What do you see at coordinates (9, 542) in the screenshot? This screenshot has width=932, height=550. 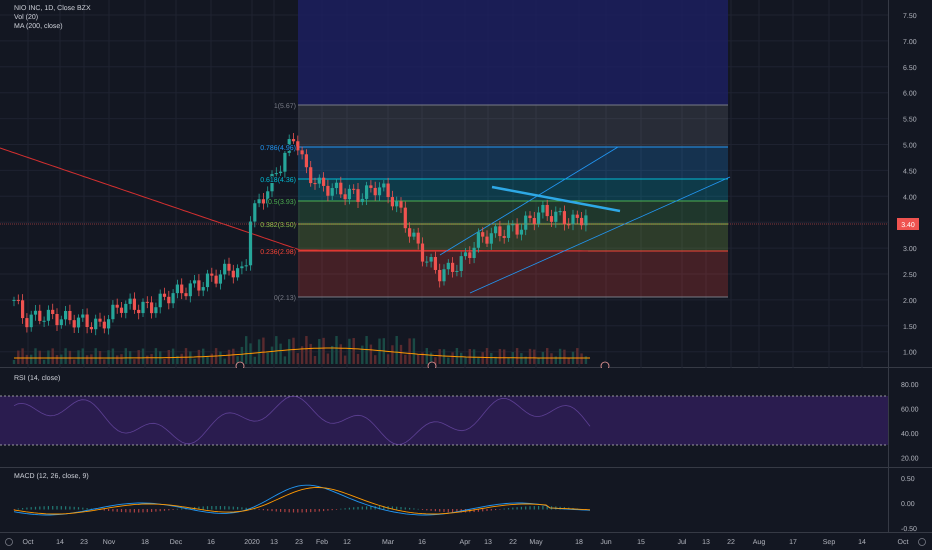 I see `timezone-icon` at bounding box center [9, 542].